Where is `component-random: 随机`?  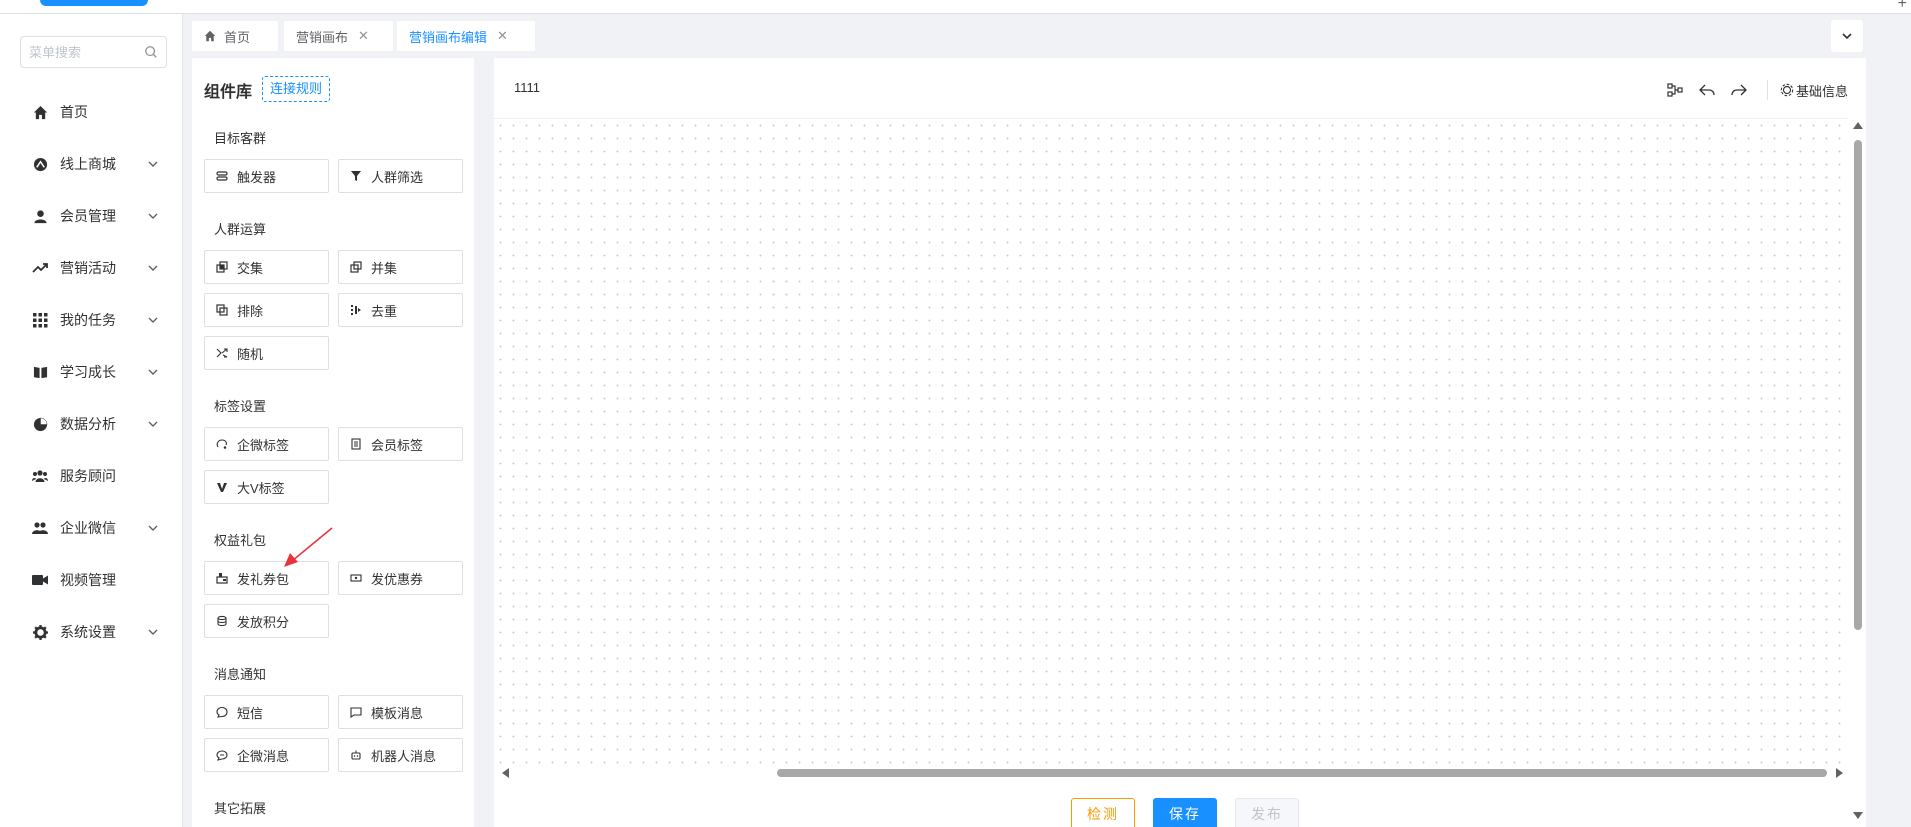 component-random: 随机 is located at coordinates (266, 353).